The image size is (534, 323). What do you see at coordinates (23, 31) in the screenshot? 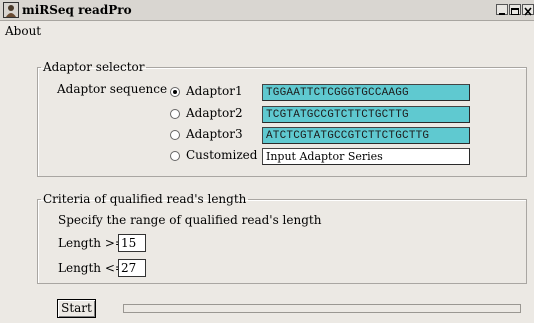
I see `menu-about: About` at bounding box center [23, 31].